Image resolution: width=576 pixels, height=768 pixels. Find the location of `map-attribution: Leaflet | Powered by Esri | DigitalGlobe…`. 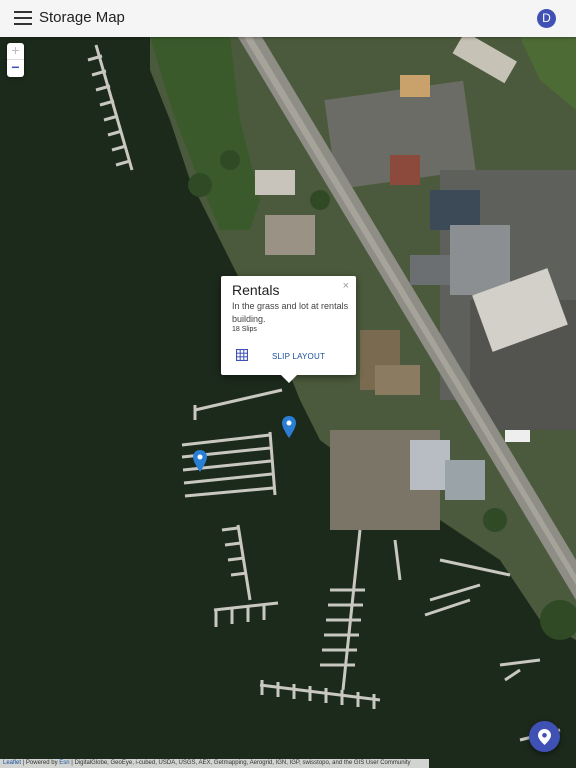

map-attribution: Leaflet | Powered by Esri | DigitalGlobe… is located at coordinates (214, 763).